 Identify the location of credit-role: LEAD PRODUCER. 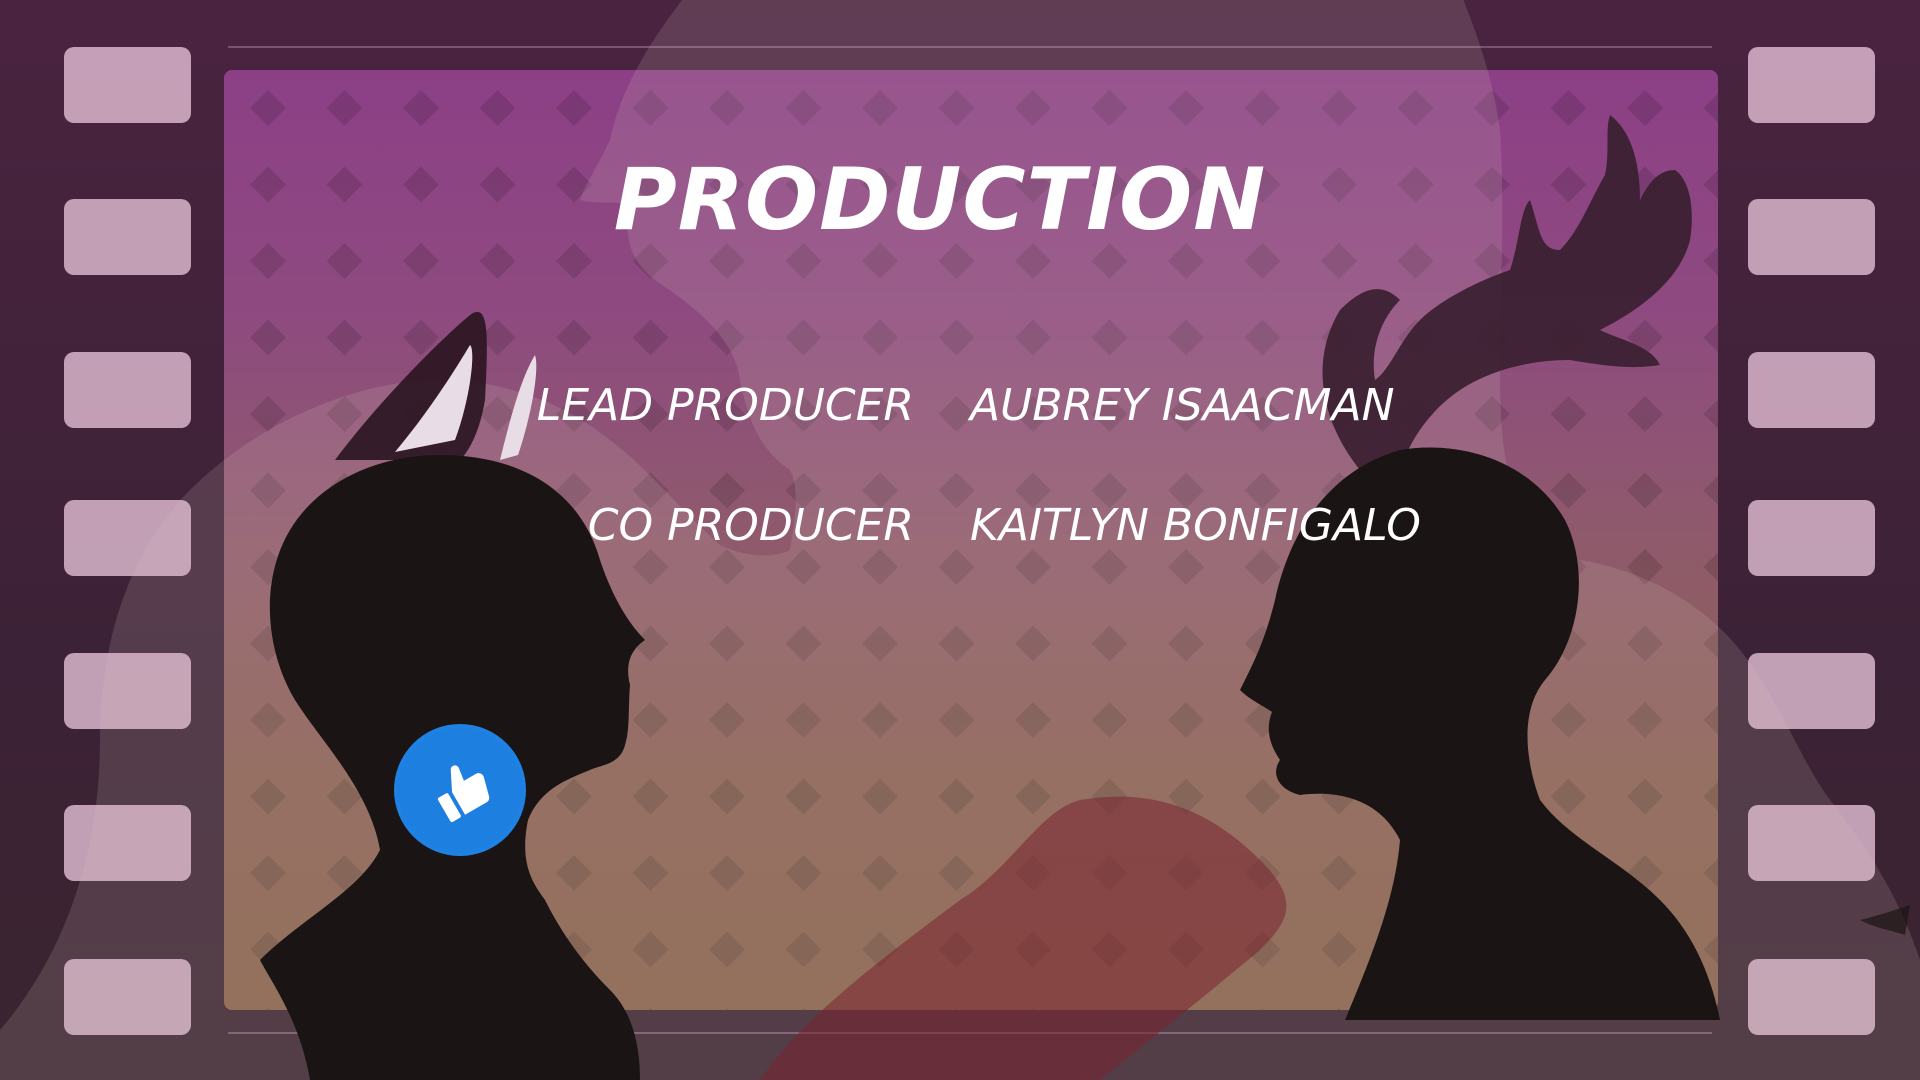
(725, 405).